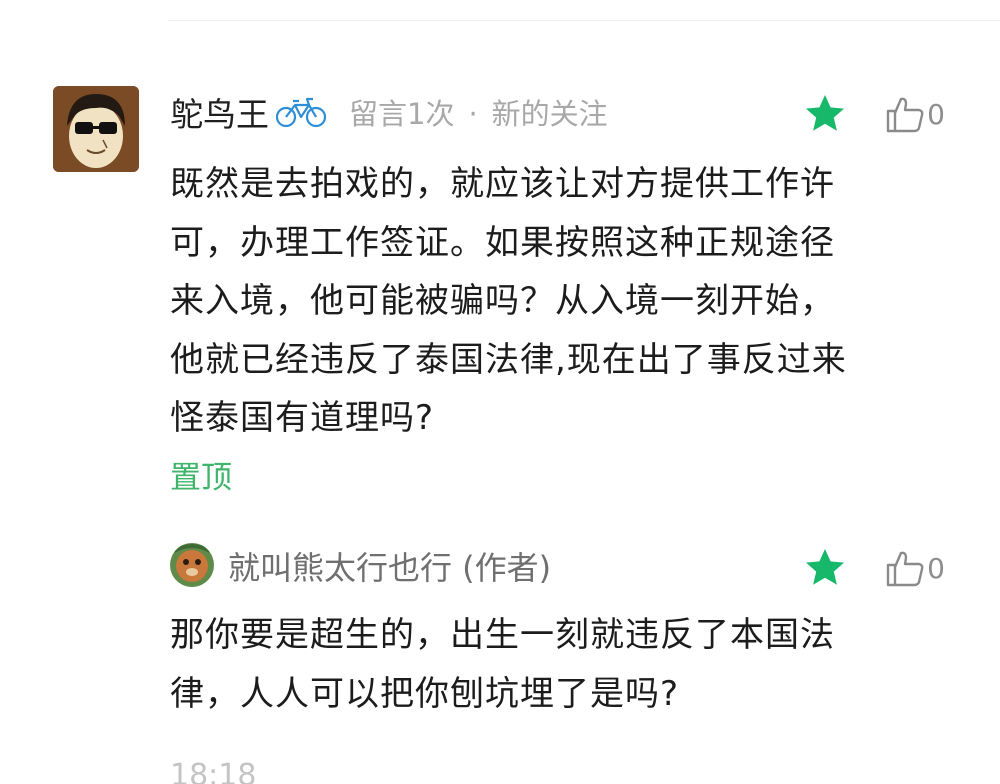 This screenshot has width=1000, height=784. What do you see at coordinates (219, 112) in the screenshot?
I see `comment-author-name: 鸵鸟王` at bounding box center [219, 112].